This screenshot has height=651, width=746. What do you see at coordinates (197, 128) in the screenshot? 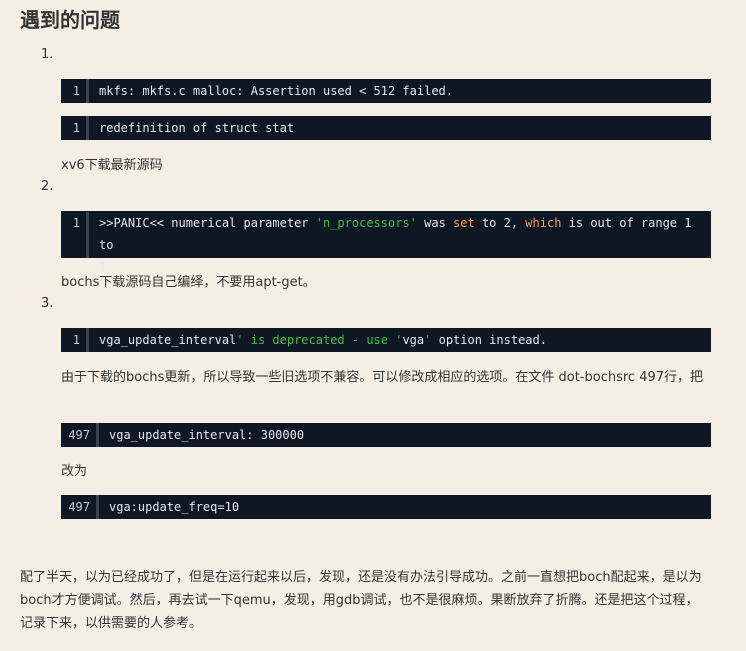
I see `code-line: redefinition of struct stat` at bounding box center [197, 128].